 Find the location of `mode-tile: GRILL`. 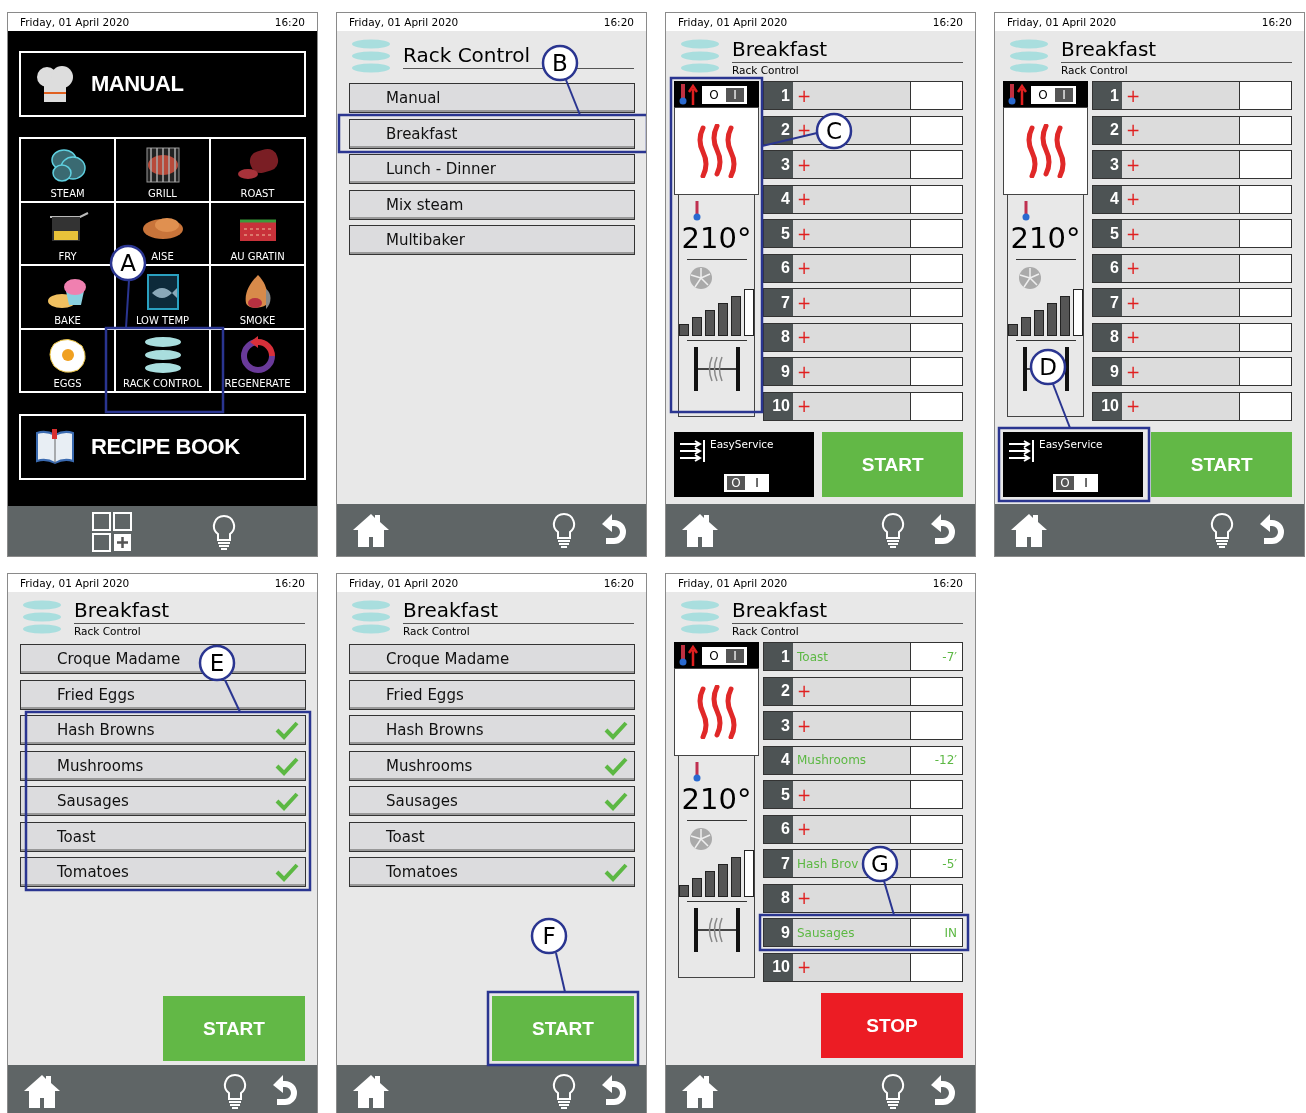

mode-tile: GRILL is located at coordinates (162, 170).